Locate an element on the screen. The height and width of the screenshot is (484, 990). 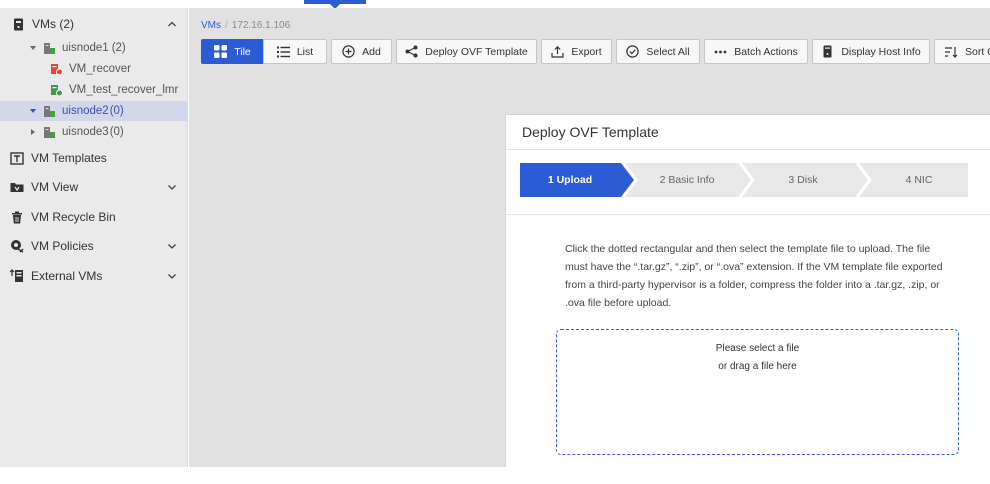
check-circle-icon is located at coordinates (633, 51).